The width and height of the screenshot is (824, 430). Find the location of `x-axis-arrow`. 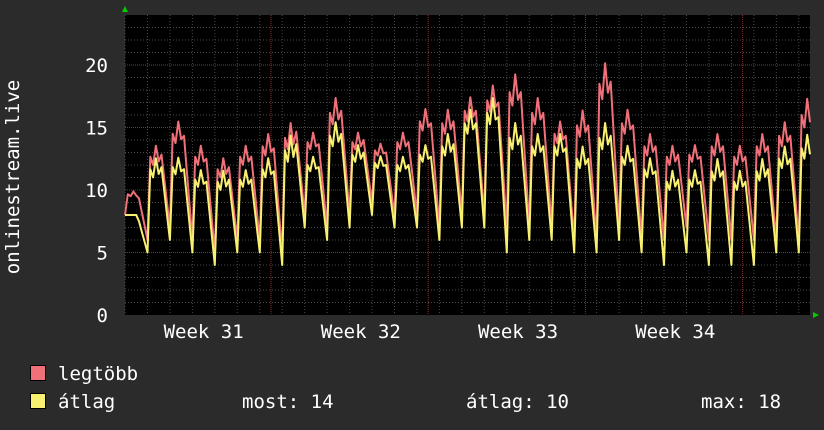

x-axis-arrow is located at coordinates (816, 315).